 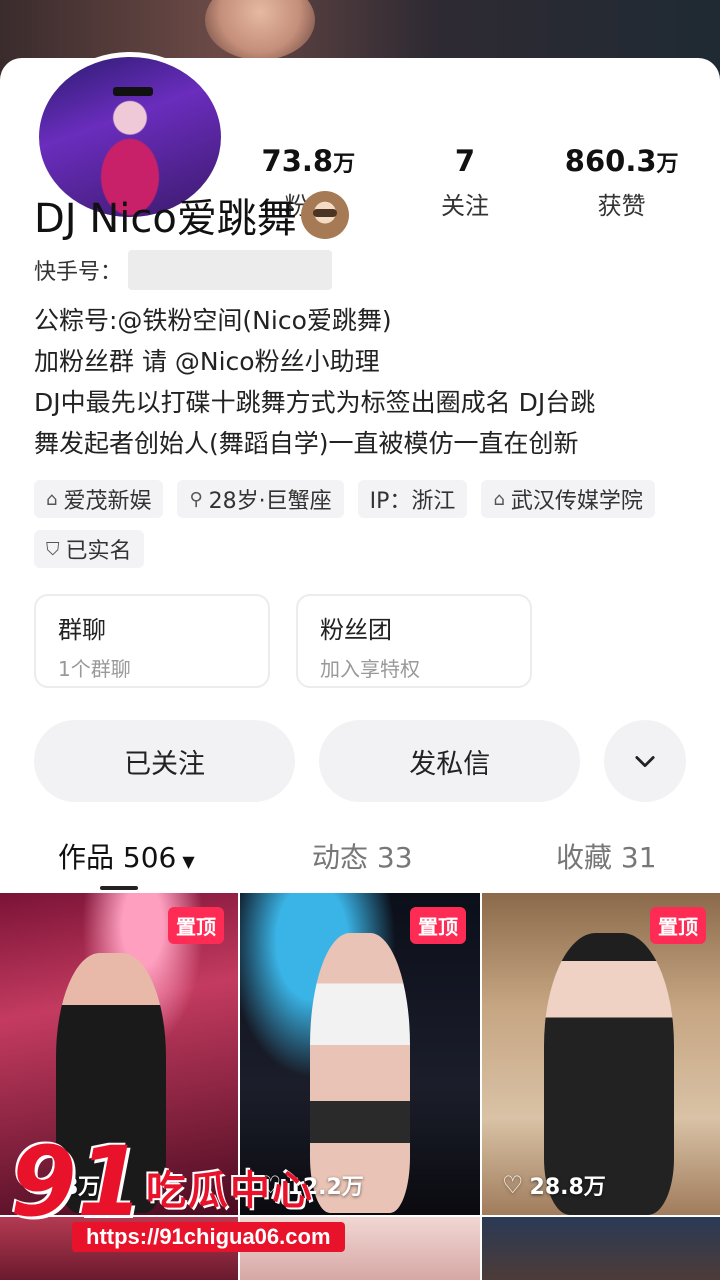 I want to click on action-buttons: 已关注 发私信, so click(x=360, y=761).